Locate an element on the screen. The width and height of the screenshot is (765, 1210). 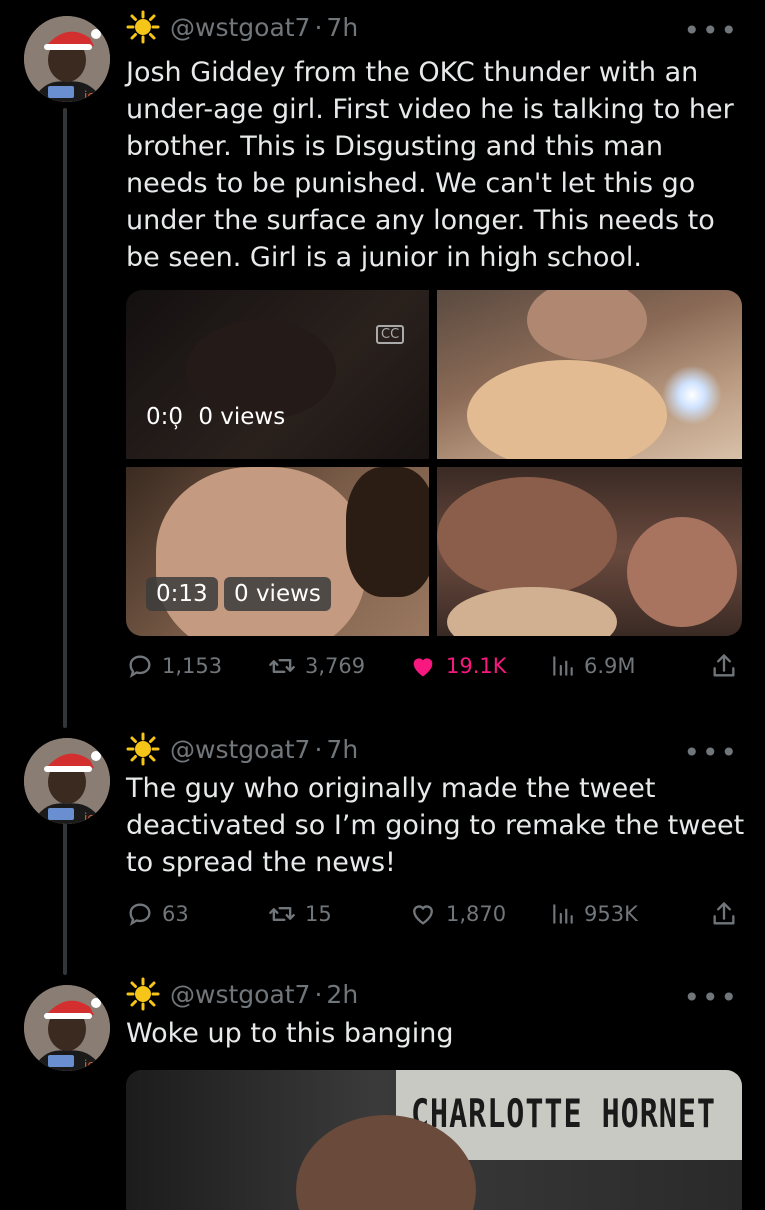
reply-count: 1,153 is located at coordinates (192, 666).